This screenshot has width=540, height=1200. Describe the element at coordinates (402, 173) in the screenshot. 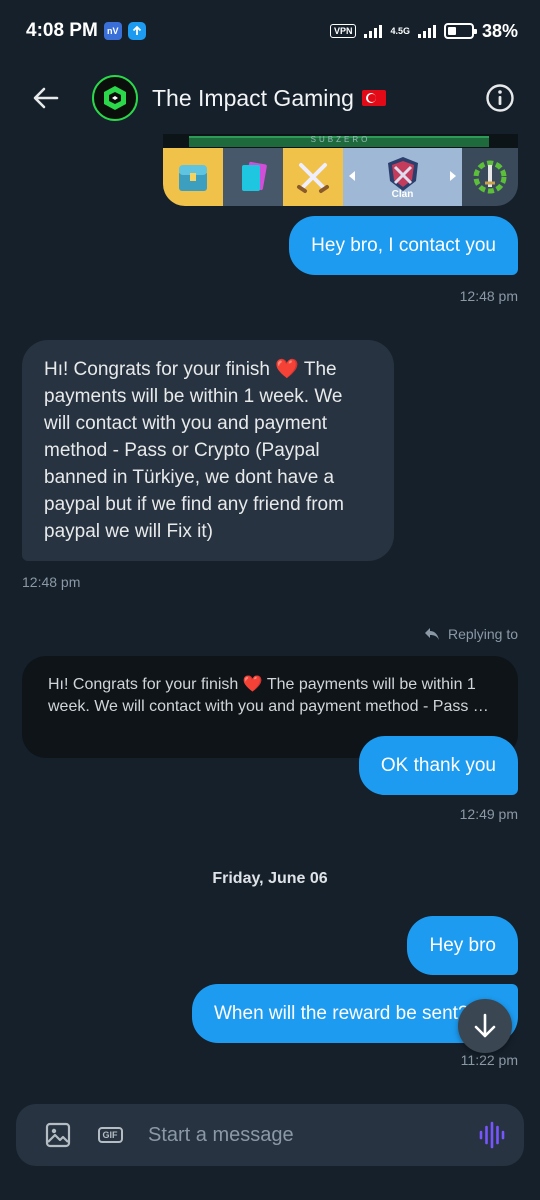

I see `clan-shield-icon` at that location.